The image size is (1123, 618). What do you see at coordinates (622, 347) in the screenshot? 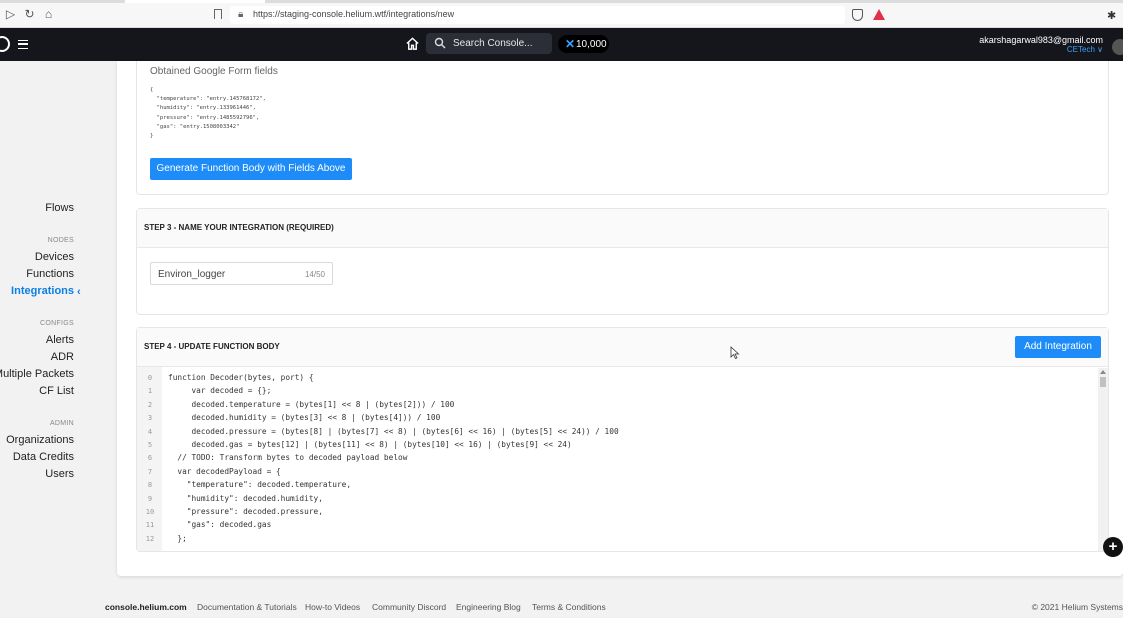
I see `step4-header: STEP 4 - UPDATE FUNCTION BODY` at bounding box center [622, 347].